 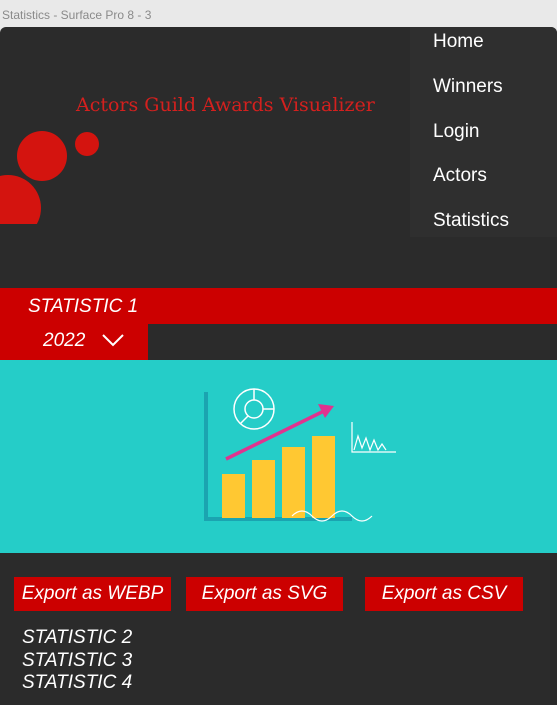 I want to click on statistic-header-bar: STATISTIC 1, so click(x=278, y=306).